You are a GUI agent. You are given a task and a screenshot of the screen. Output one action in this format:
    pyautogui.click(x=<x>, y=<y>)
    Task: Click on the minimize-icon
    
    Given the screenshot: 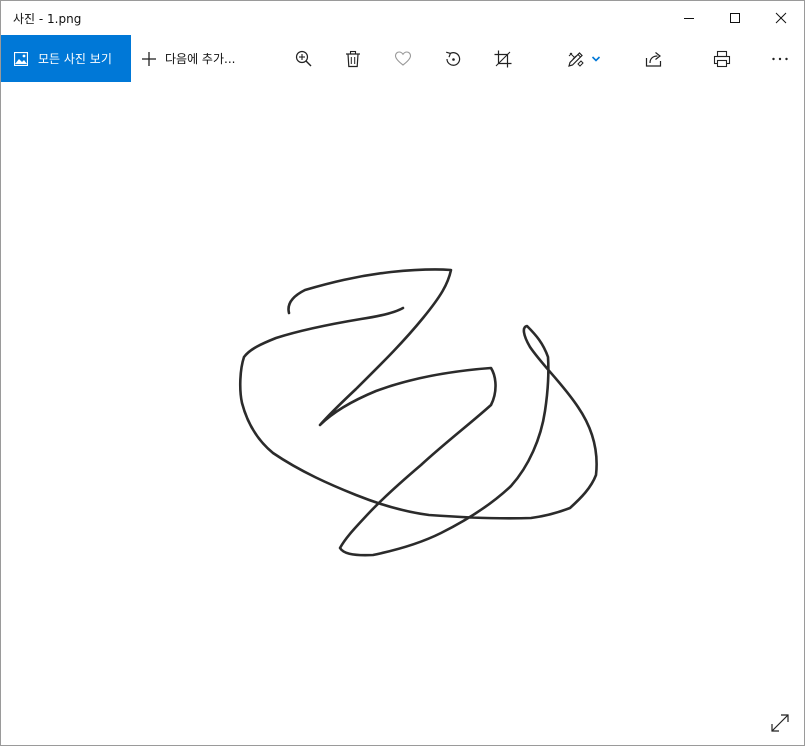 What is the action you would take?
    pyautogui.click(x=689, y=18)
    